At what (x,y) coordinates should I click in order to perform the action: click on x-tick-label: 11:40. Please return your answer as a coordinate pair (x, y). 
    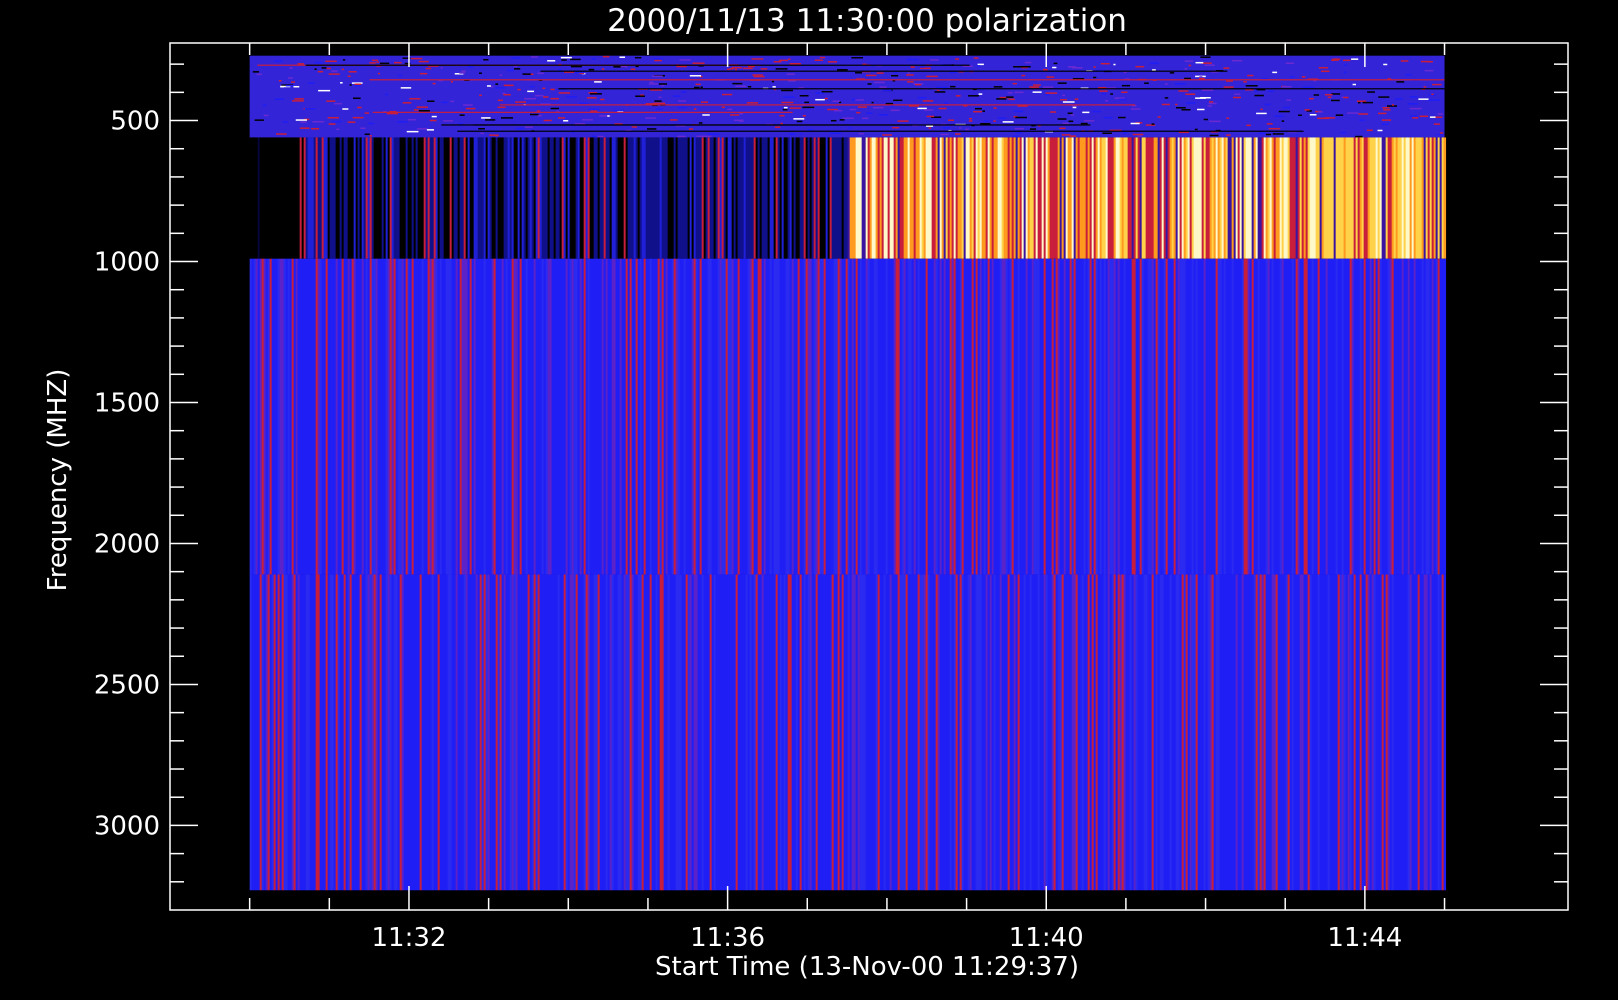
    Looking at the image, I should click on (1046, 938).